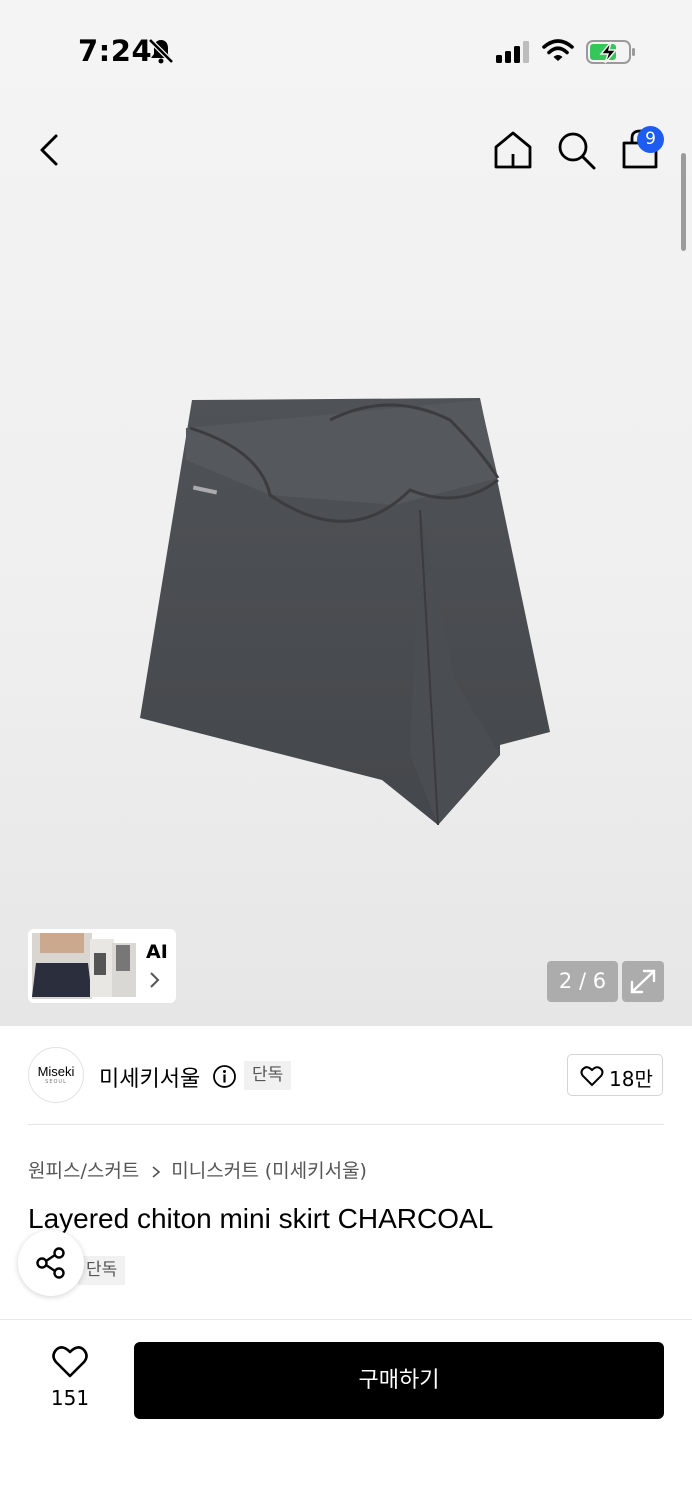 This screenshot has height=1500, width=692. I want to click on expand-button, so click(643, 981).